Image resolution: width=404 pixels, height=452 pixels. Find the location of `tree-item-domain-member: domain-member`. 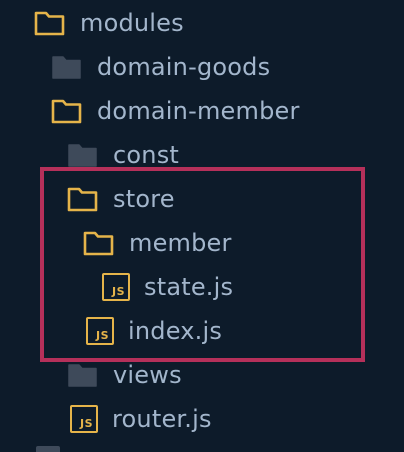

tree-item-domain-member: domain-member is located at coordinates (175, 111).